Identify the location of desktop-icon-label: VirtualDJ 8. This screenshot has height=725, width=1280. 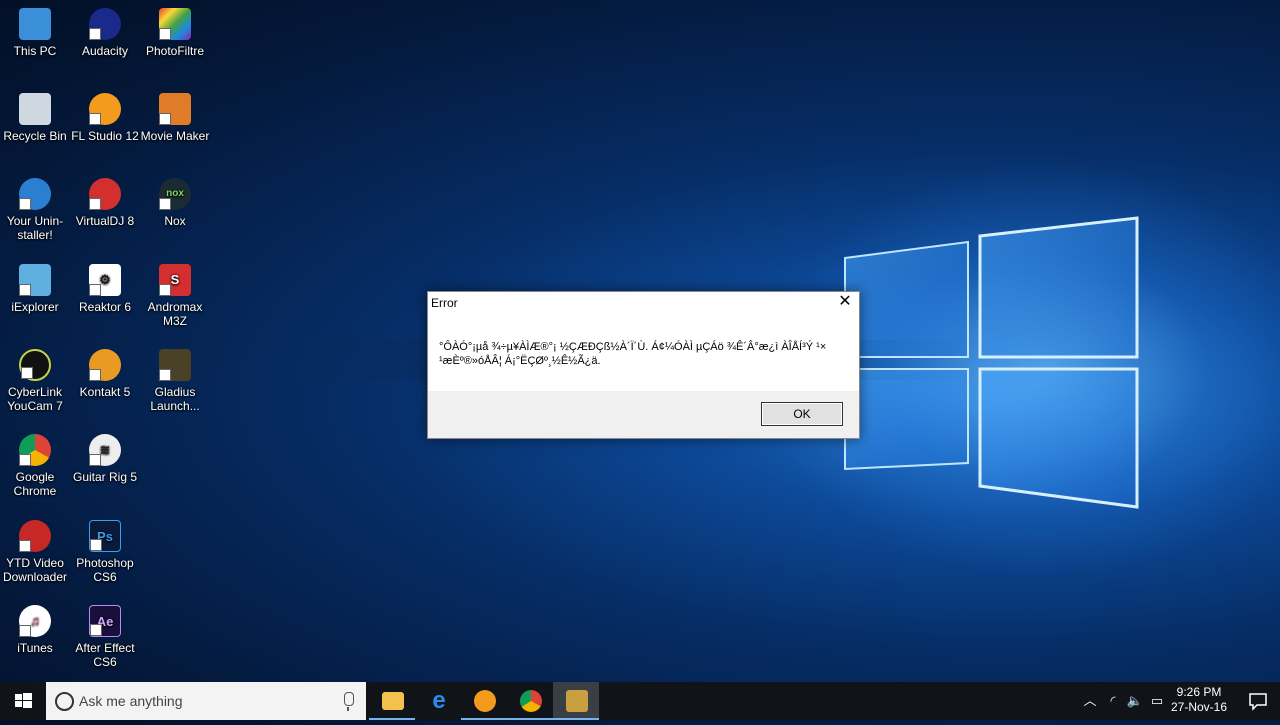
(105, 221).